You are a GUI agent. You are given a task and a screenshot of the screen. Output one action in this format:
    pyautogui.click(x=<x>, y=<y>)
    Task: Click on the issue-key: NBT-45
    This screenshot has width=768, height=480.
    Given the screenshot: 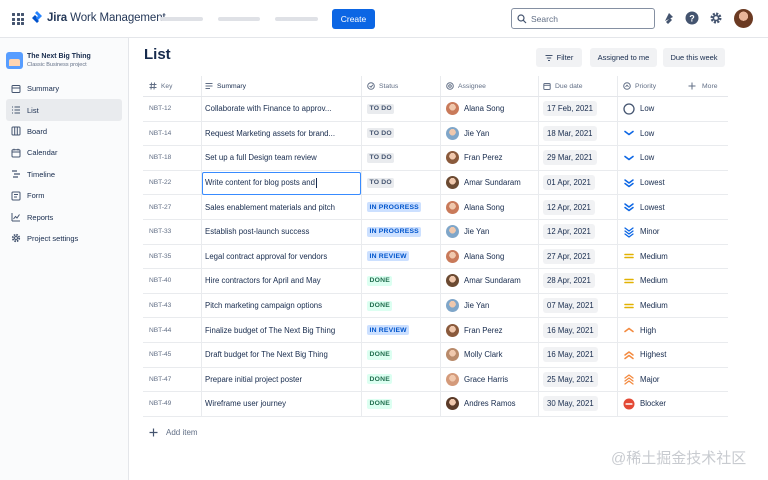 What is the action you would take?
    pyautogui.click(x=174, y=355)
    